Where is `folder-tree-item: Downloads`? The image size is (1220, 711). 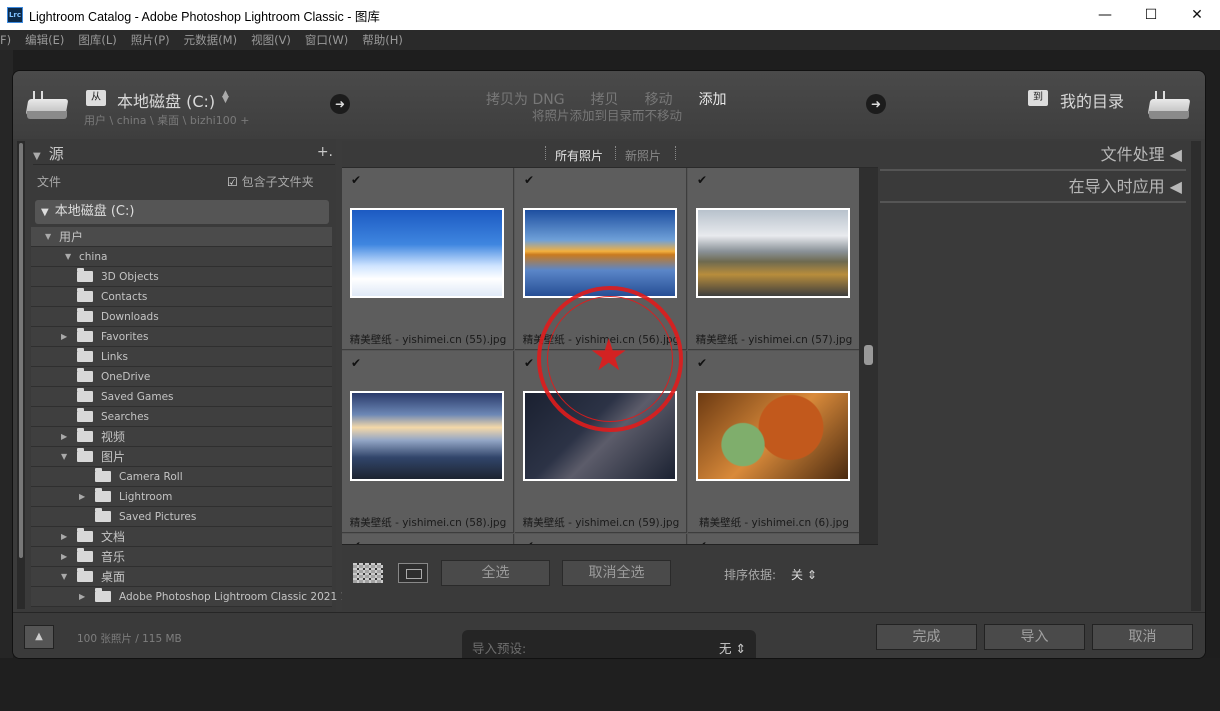 folder-tree-item: Downloads is located at coordinates (181, 317).